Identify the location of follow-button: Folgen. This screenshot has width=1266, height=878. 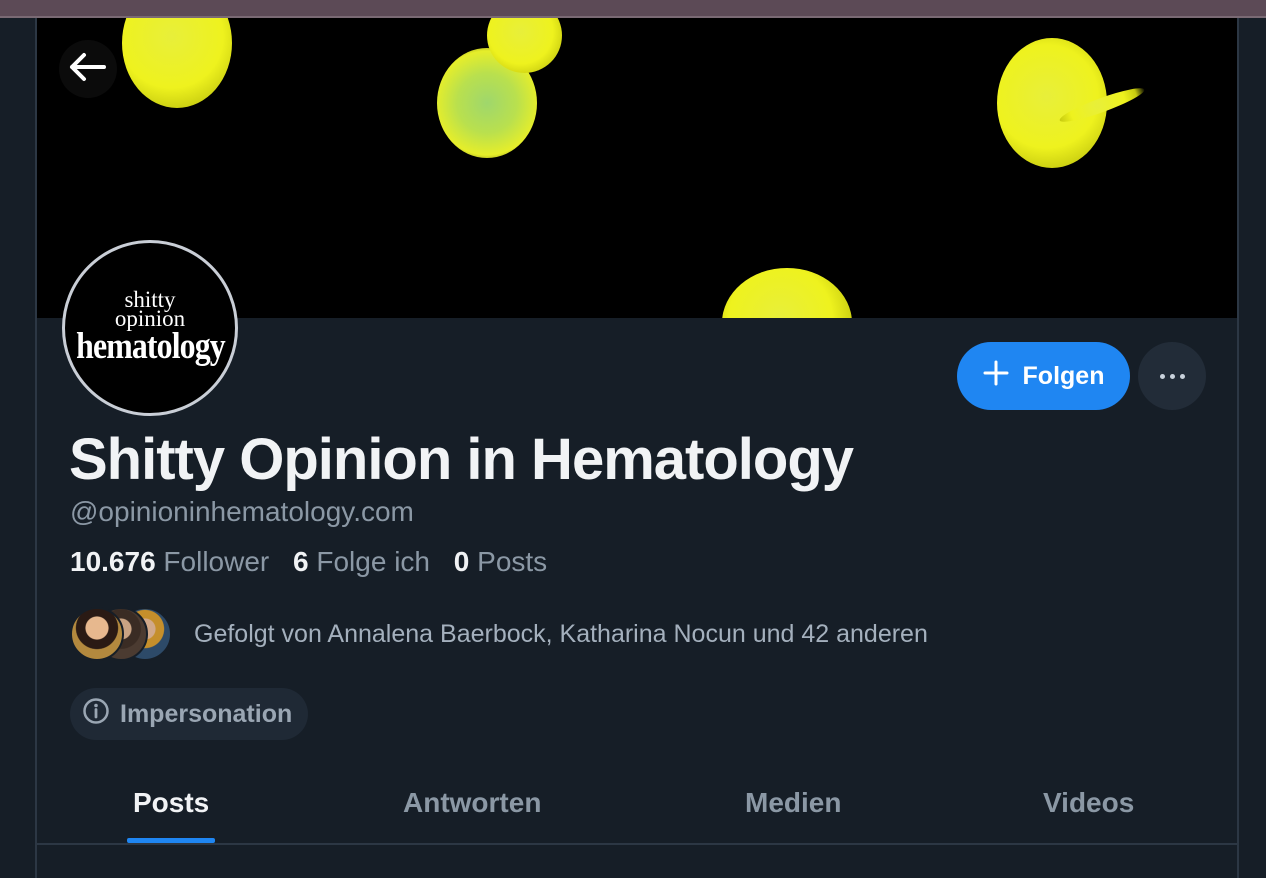
(1043, 376).